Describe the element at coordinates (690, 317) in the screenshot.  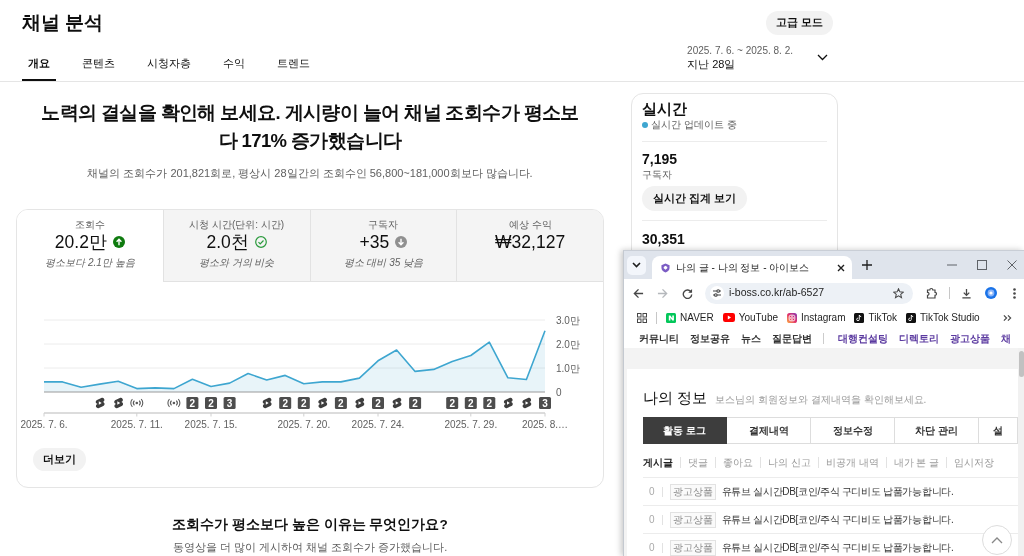
I see `bookmark: NAVER` at that location.